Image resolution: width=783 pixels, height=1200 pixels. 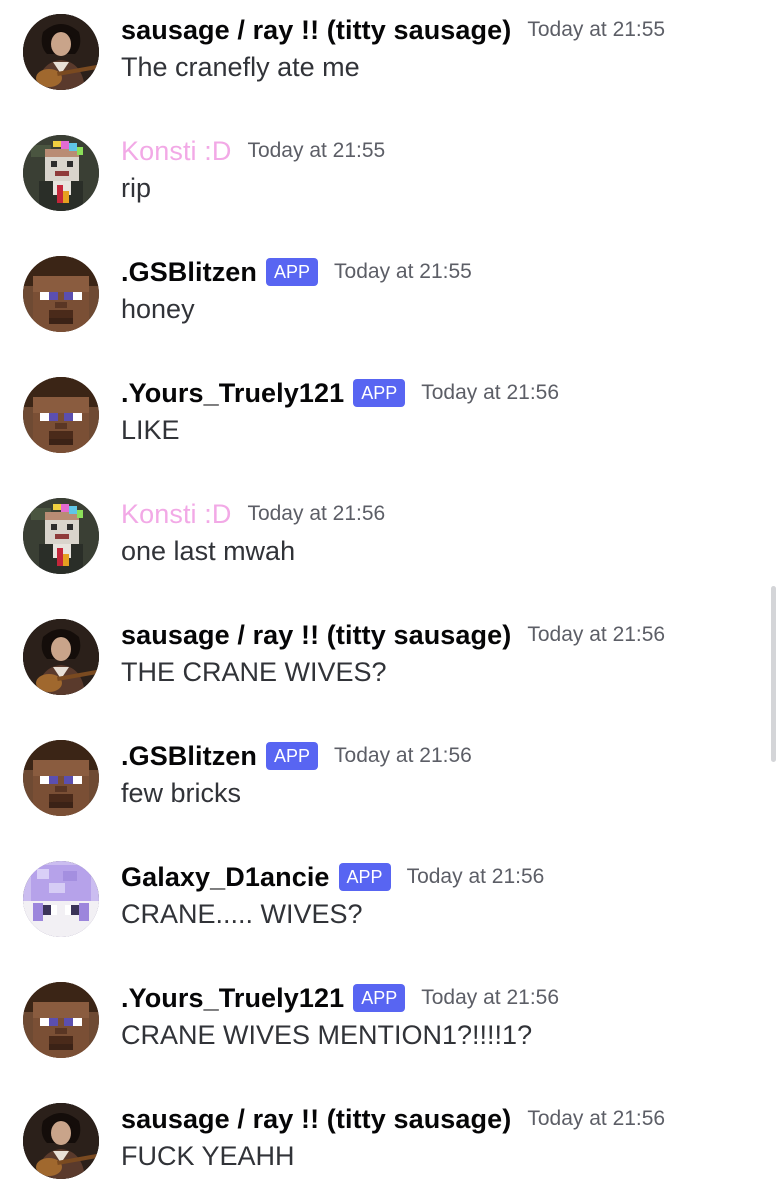 I want to click on message: Konsti :D Today at 21:55 rip, so click(x=380, y=176).